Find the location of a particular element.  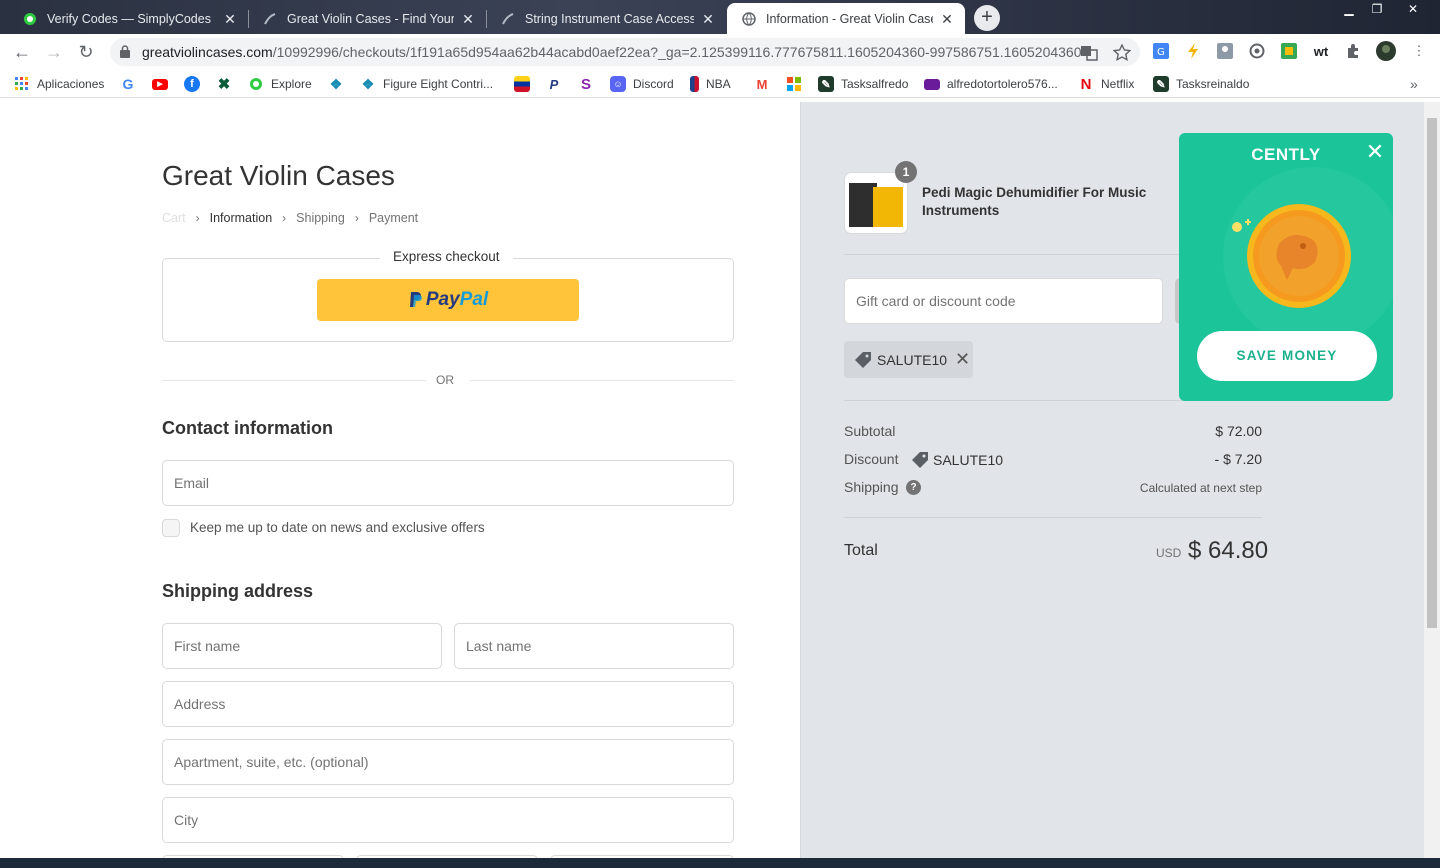

scrollbar-thumb is located at coordinates (1432, 373).